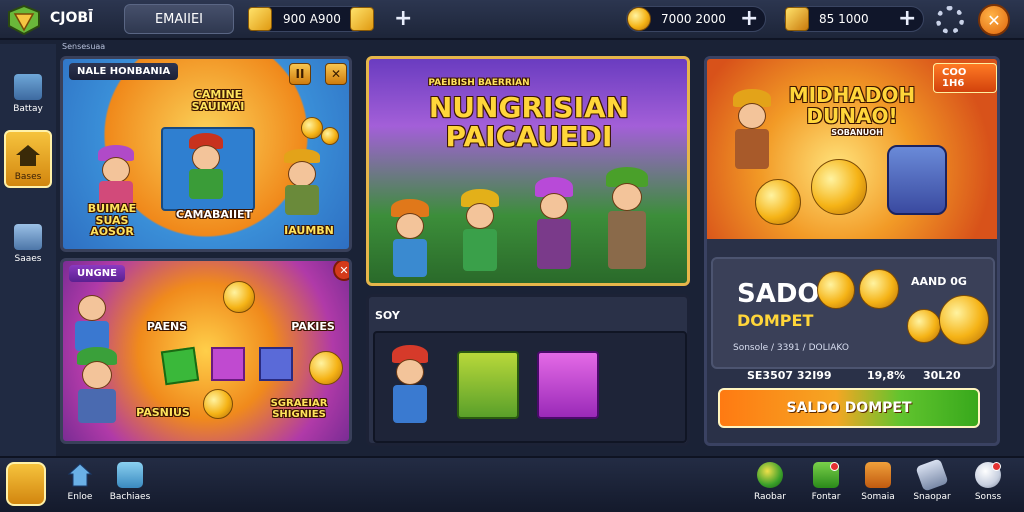 The width and height of the screenshot is (1024, 512). Describe the element at coordinates (529, 122) in the screenshot. I see `banner-title: NUNGRISIAN PAICAUEDI` at that location.